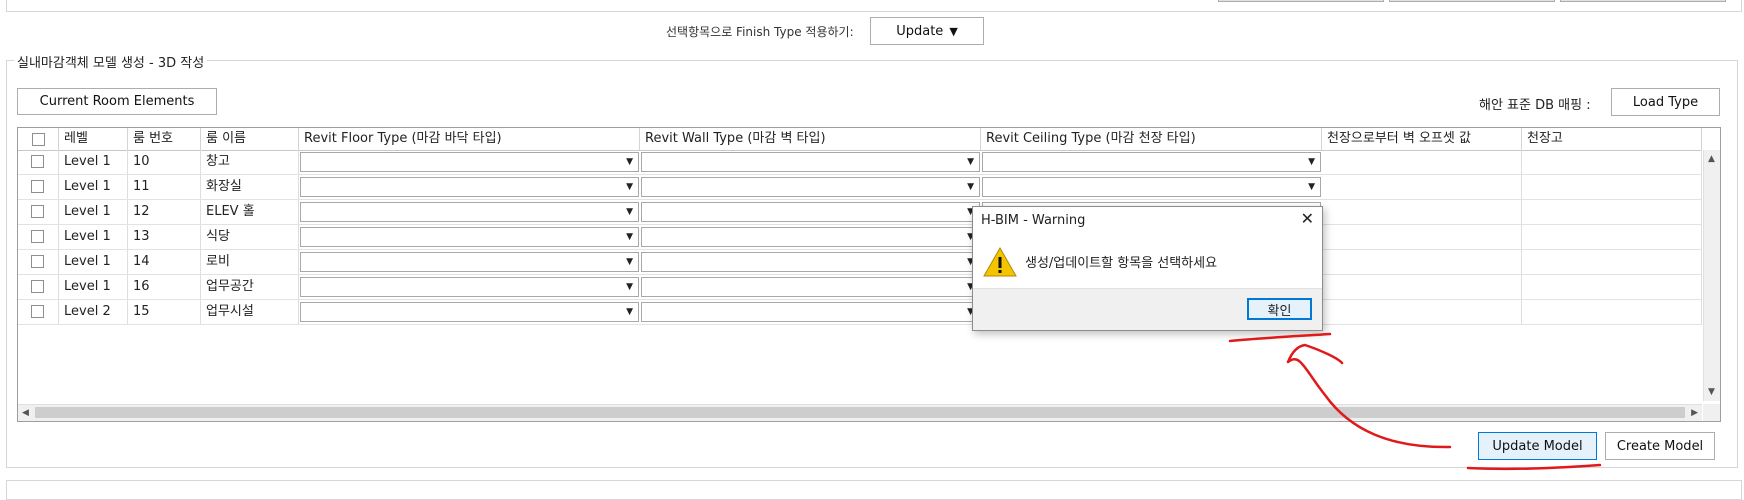  What do you see at coordinates (1369, 396) in the screenshot?
I see `arrow-annotation` at bounding box center [1369, 396].